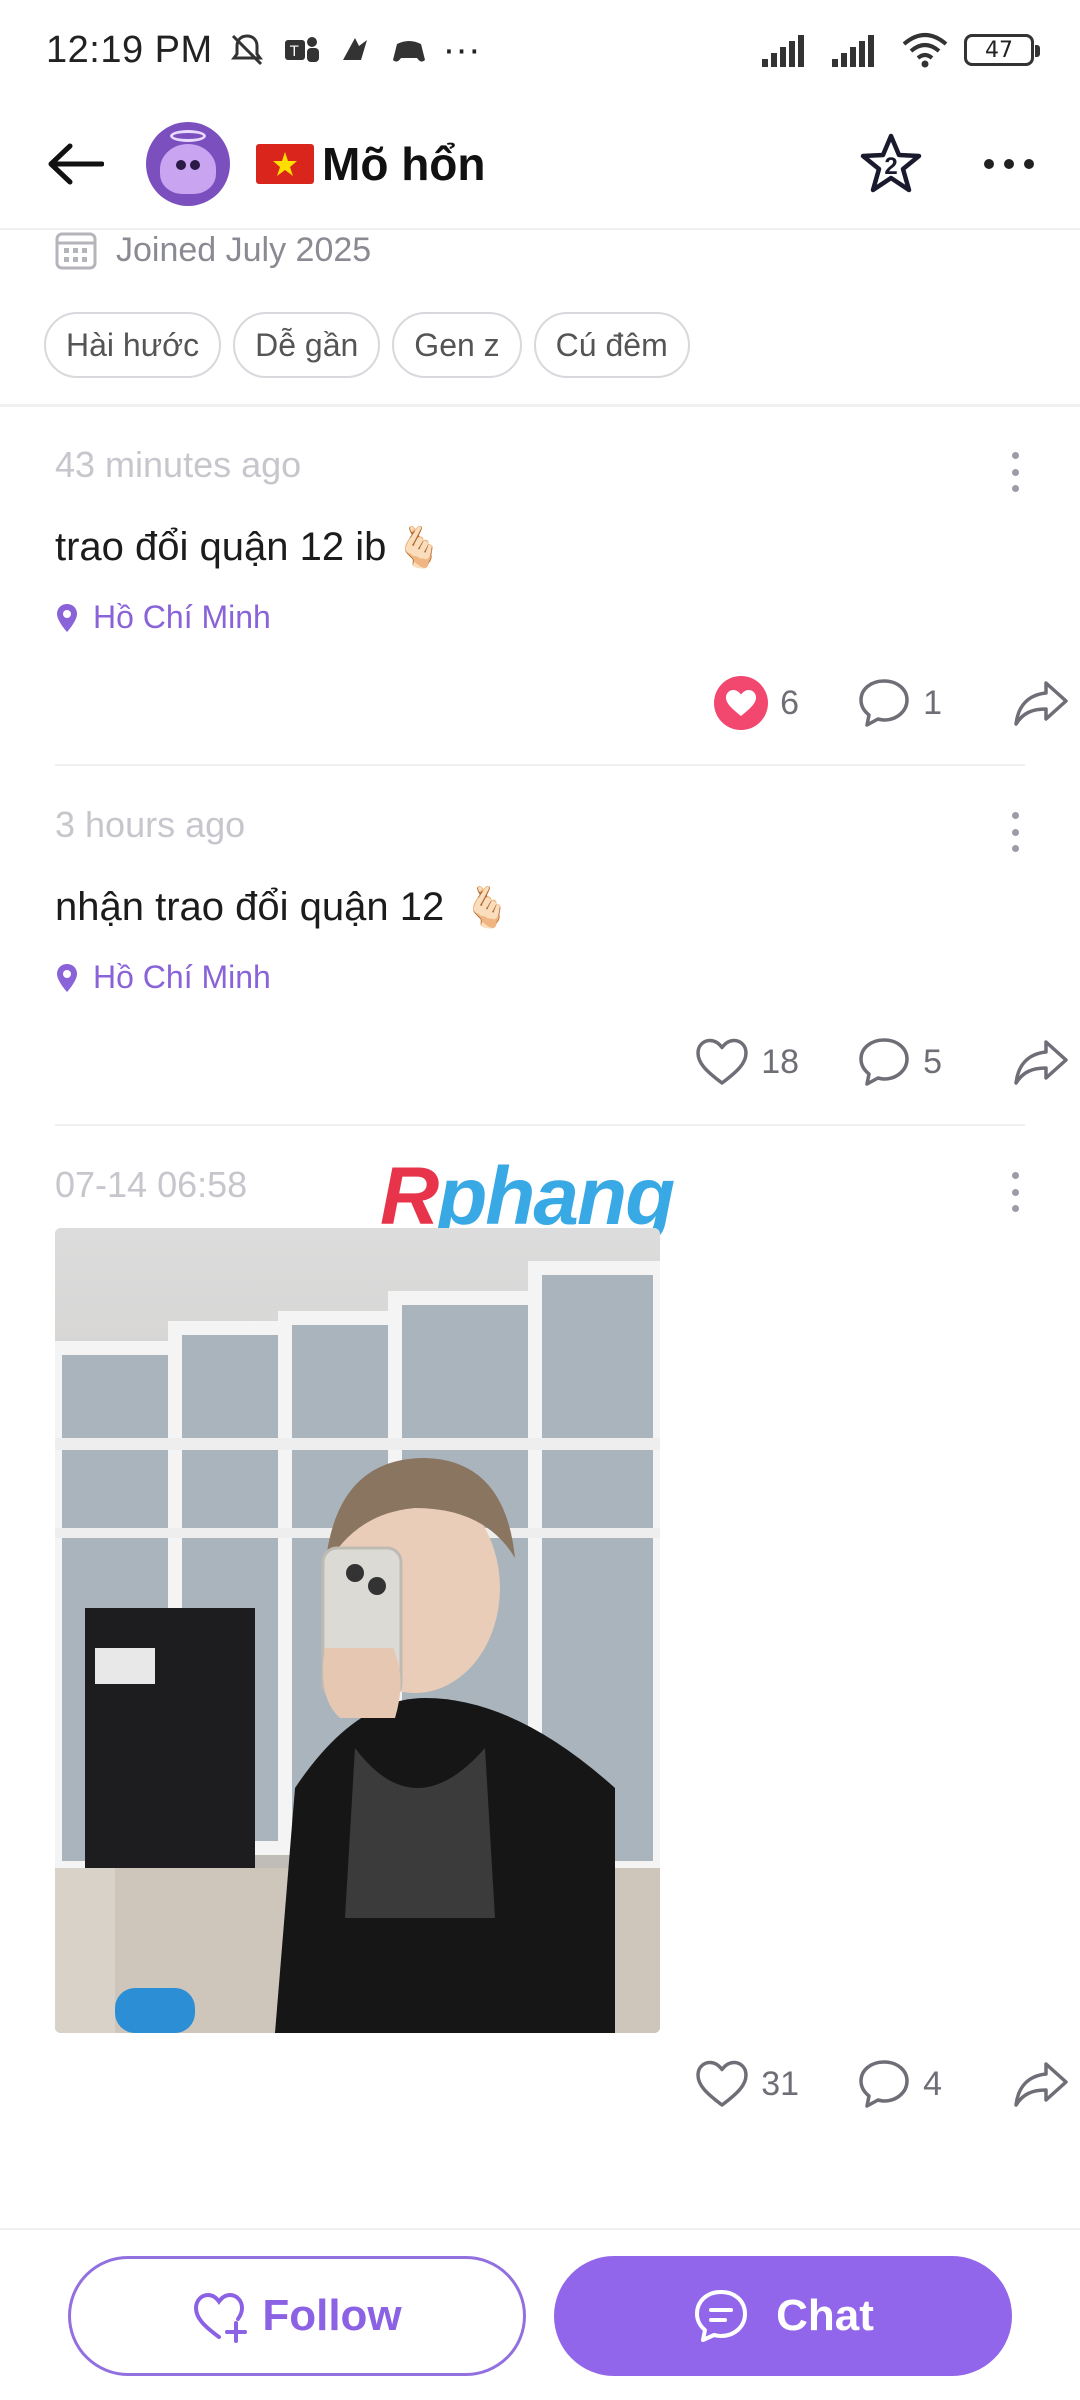 This screenshot has height=2400, width=1080. I want to click on star-badge-count: 2, so click(891, 166).